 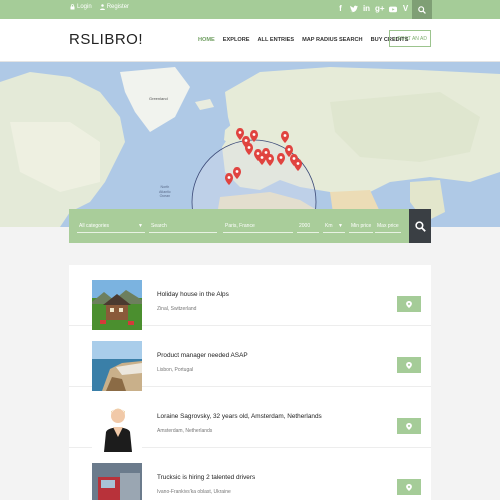 I want to click on listing-location: Amsterdam, Netherlands, so click(x=185, y=431).